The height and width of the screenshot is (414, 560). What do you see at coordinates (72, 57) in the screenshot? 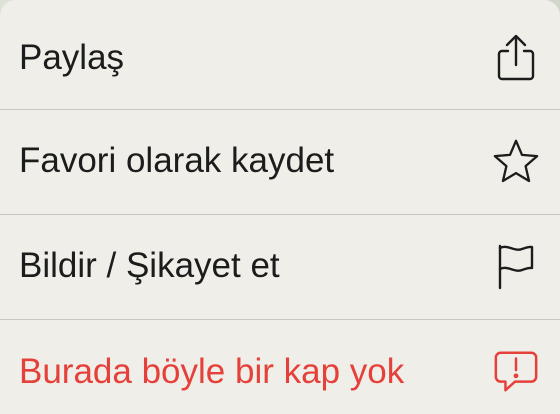
I see `menu-item-label: Paylaş` at bounding box center [72, 57].